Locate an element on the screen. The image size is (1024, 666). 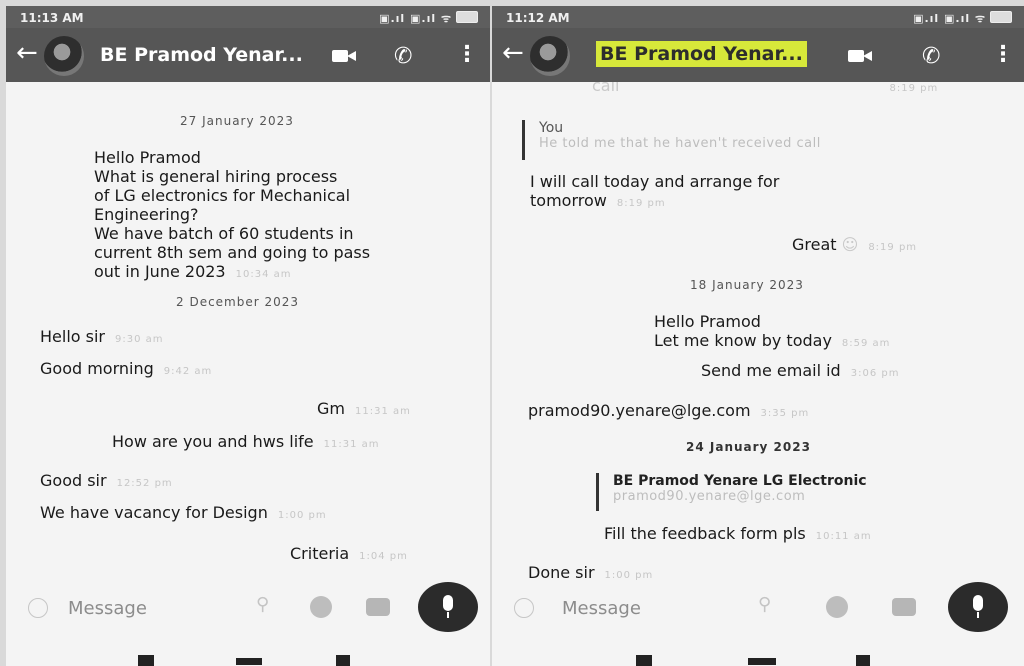
message-bubble: pramod90.yenare@lge.com 3:35 pm is located at coordinates (668, 410).